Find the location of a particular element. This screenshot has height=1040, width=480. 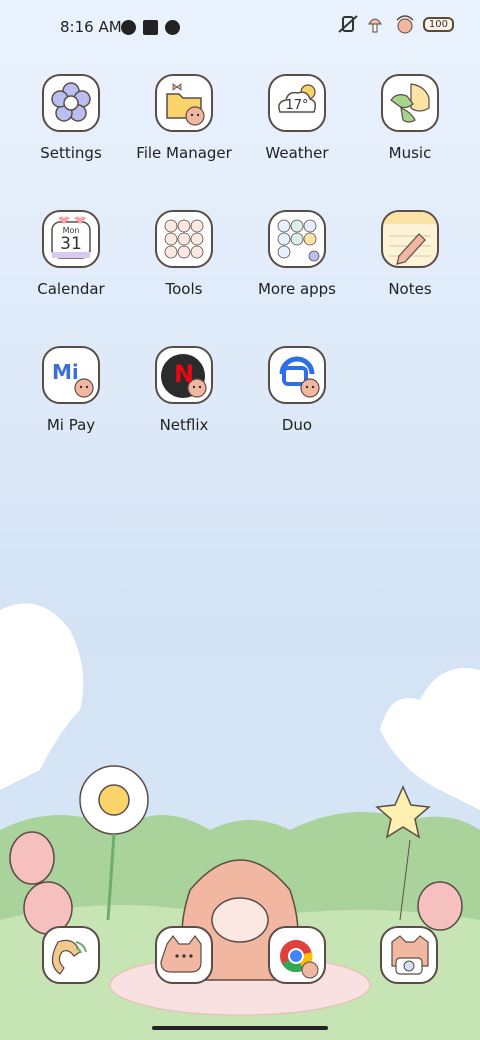

mushroom-signal-icon is located at coordinates (375, 25).